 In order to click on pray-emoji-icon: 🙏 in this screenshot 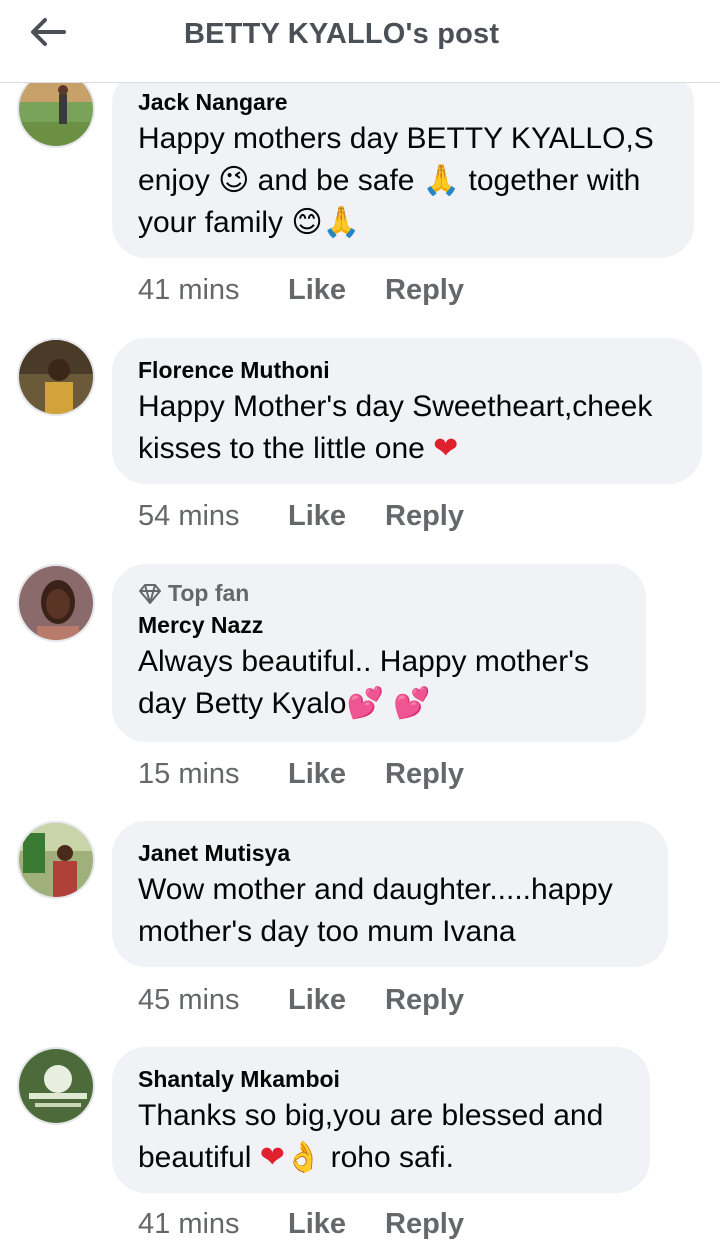, I will do `click(441, 180)`.